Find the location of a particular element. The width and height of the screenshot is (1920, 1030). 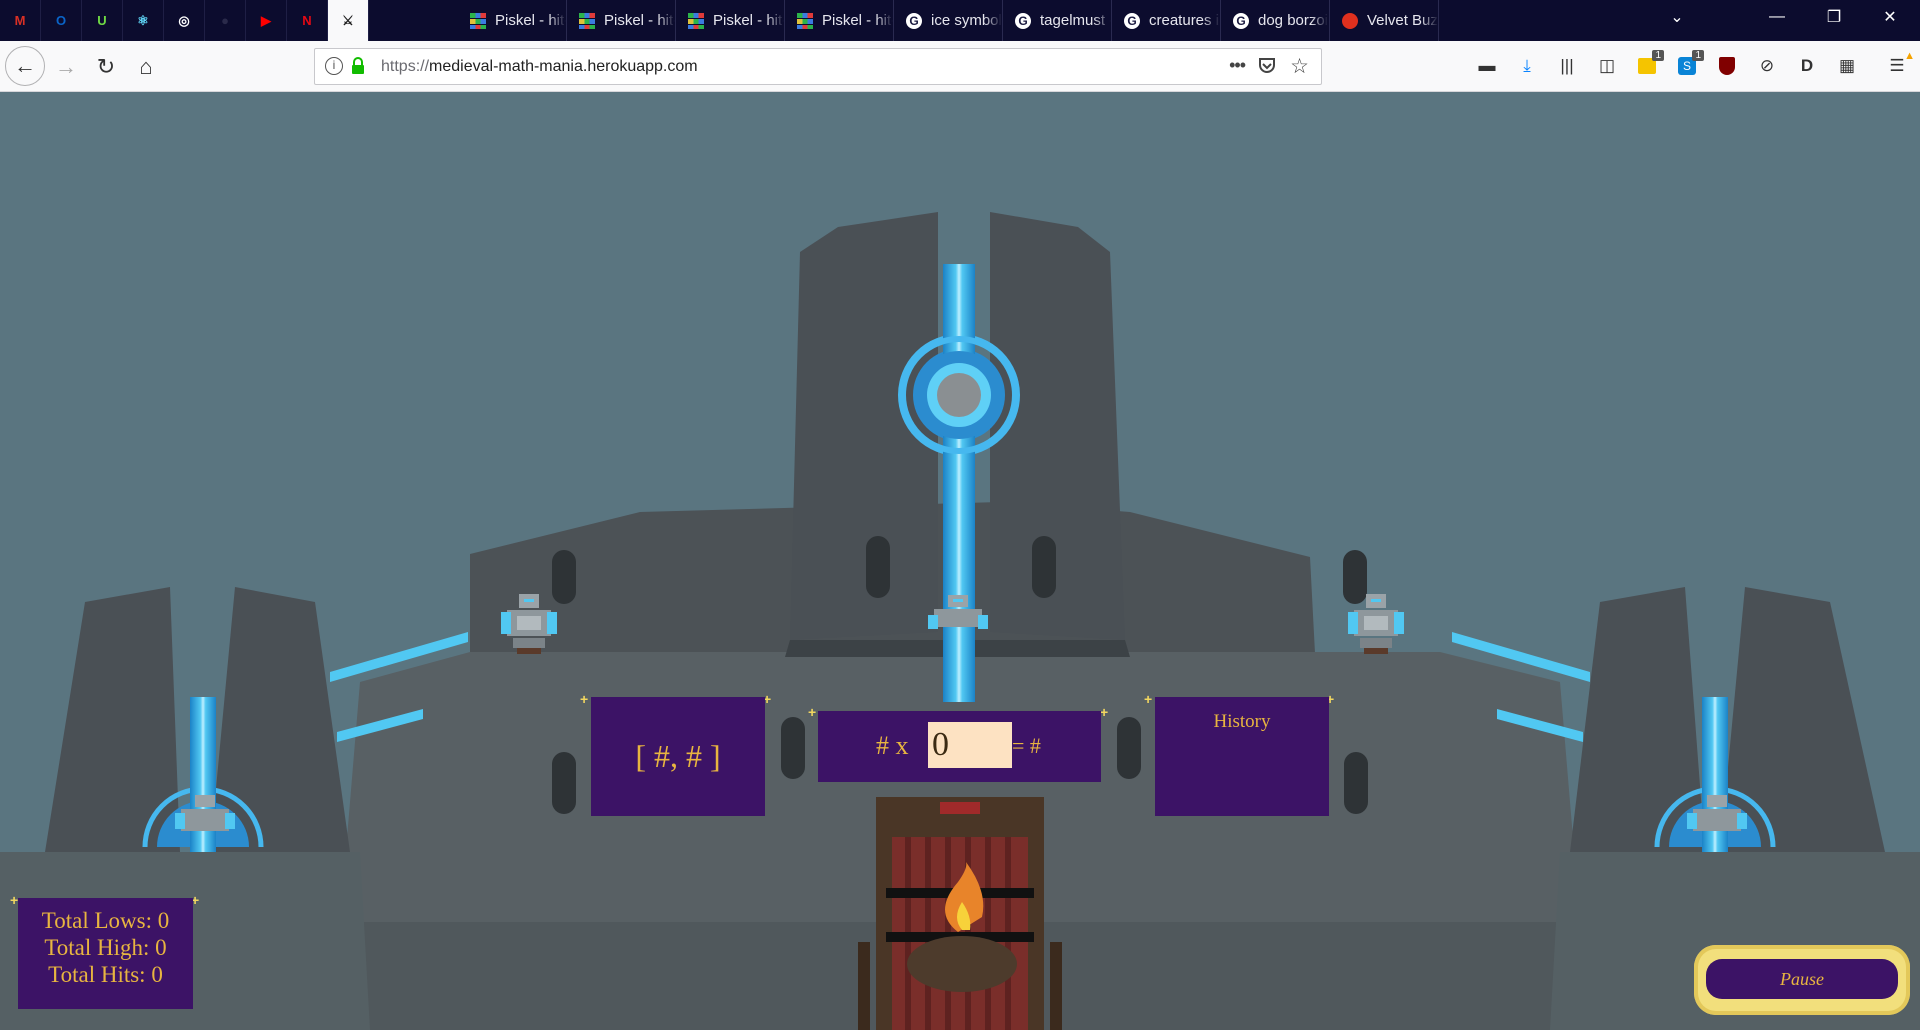

history-panel: History is located at coordinates (1242, 756).